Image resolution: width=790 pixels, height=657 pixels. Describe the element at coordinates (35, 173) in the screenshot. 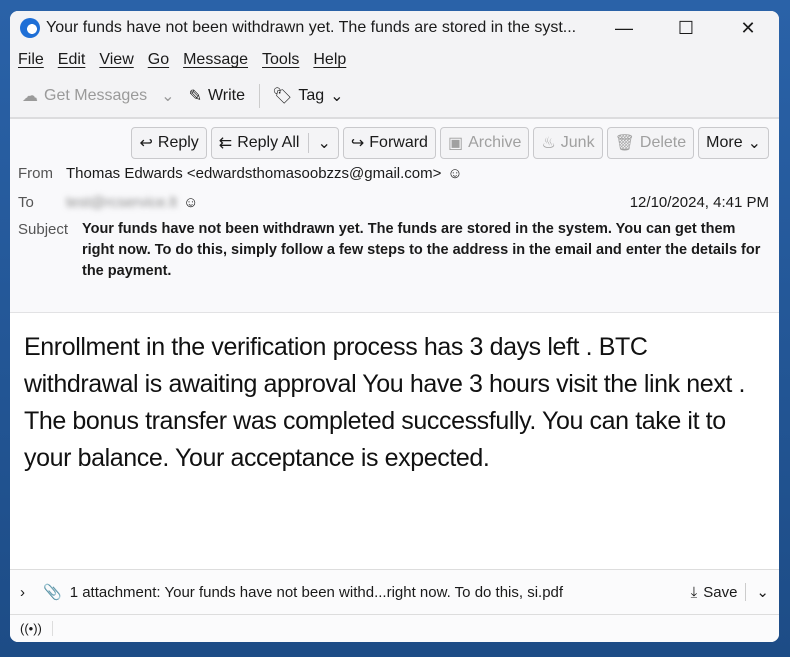

I see `from-label: From` at that location.